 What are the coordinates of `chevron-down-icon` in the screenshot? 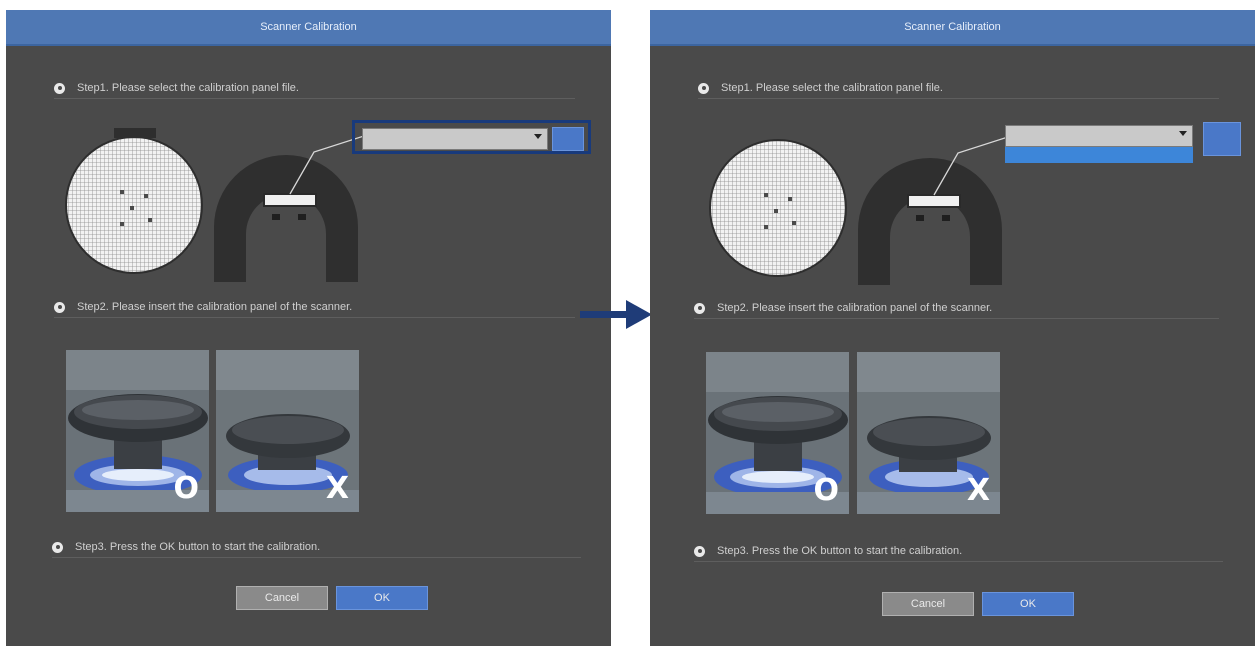 It's located at (1183, 133).